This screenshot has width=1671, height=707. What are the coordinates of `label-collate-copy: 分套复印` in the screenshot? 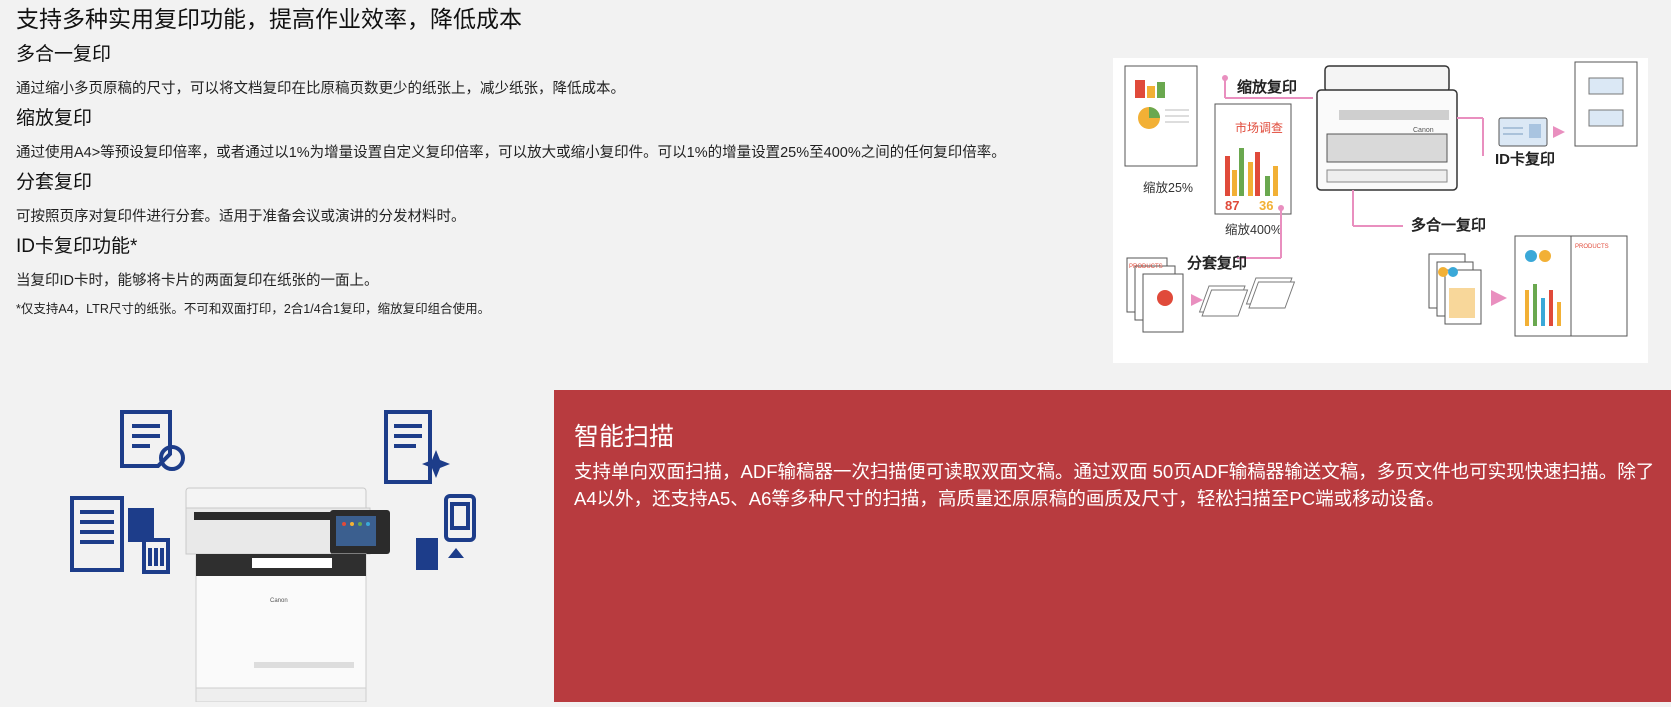 It's located at (1217, 263).